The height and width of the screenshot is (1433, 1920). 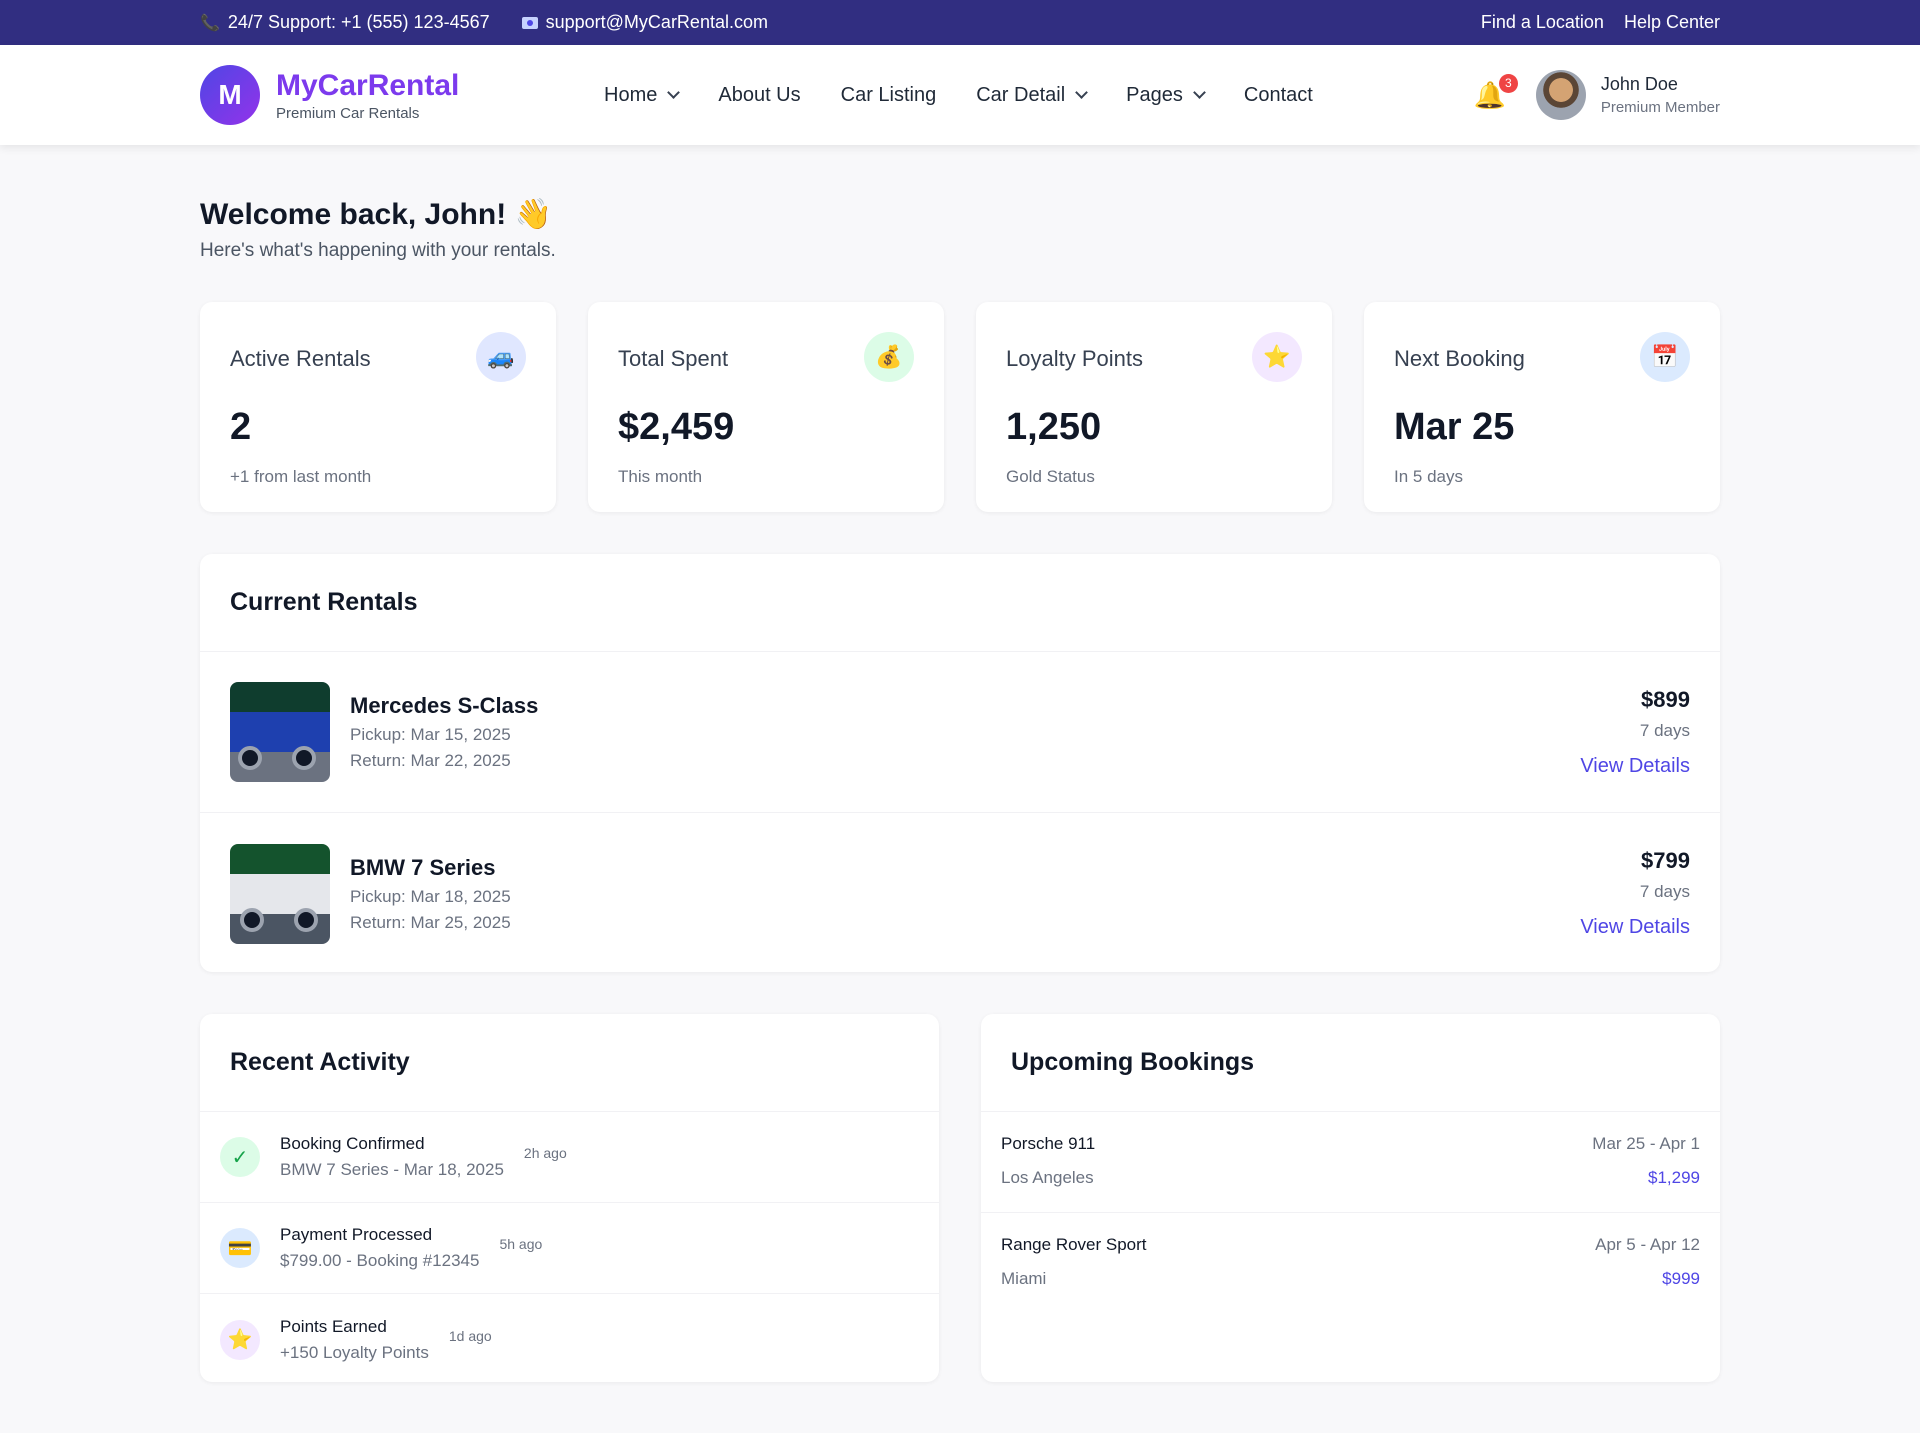 What do you see at coordinates (521, 1244) in the screenshot?
I see `activity-time: 5h ago` at bounding box center [521, 1244].